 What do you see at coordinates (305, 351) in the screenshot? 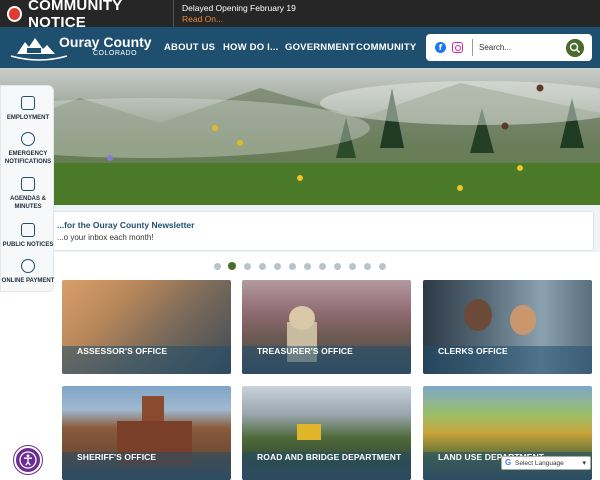
I see `tile-label: TREASURER'S OFFICE` at bounding box center [305, 351].